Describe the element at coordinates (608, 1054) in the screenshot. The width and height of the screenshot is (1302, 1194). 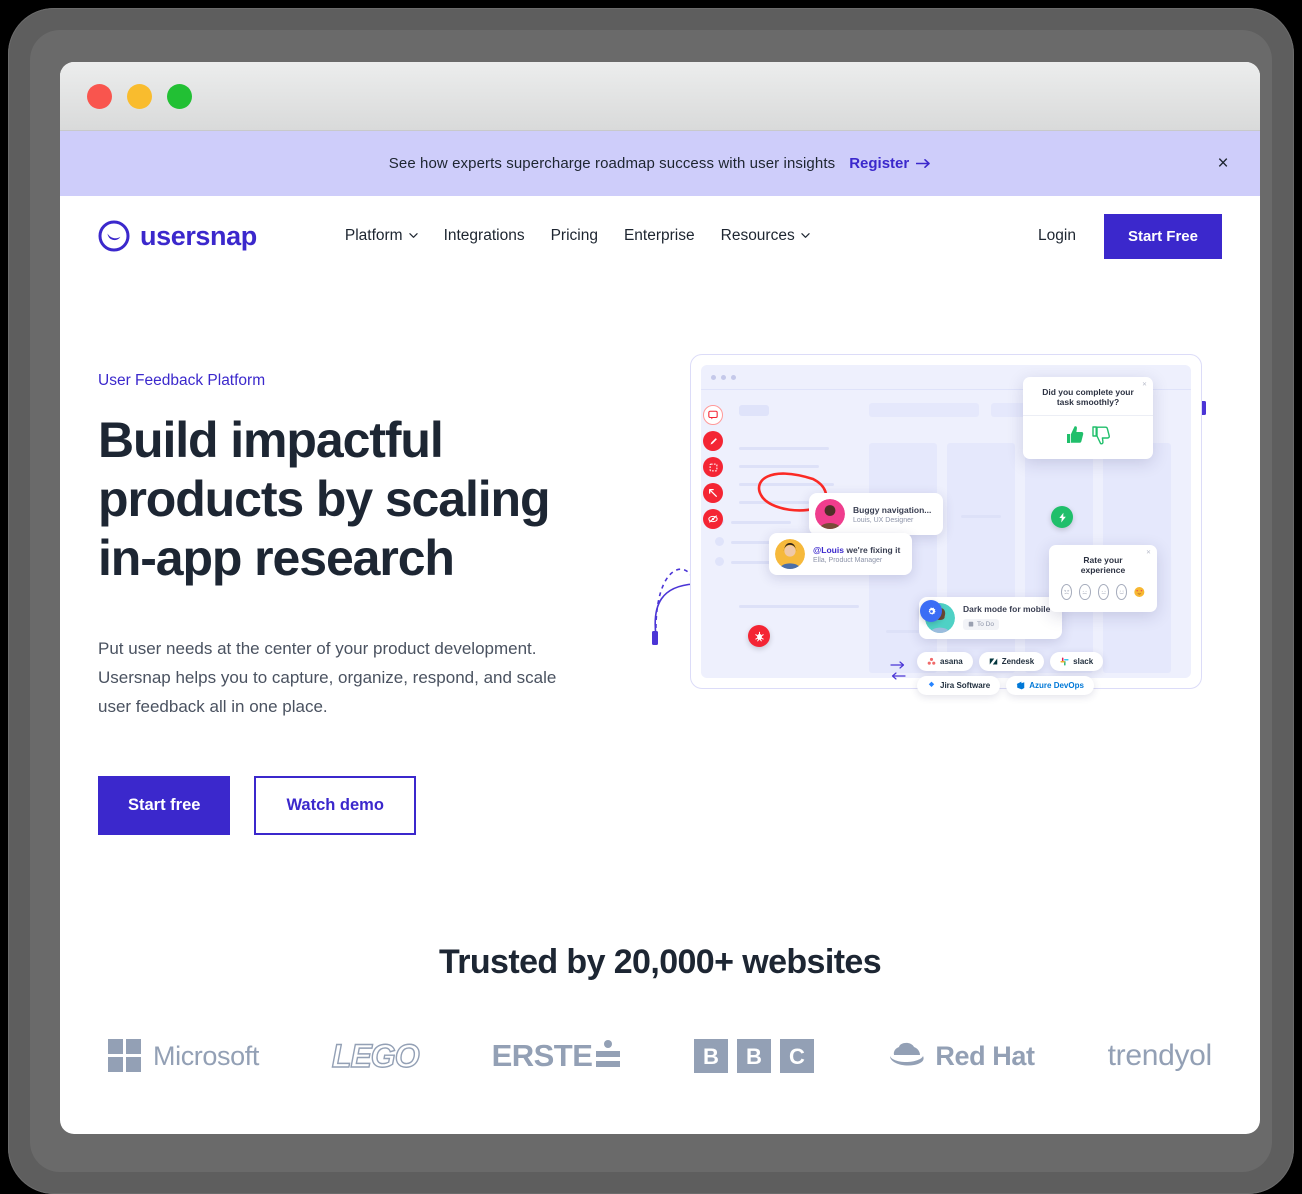
I see `erste-s-icon` at that location.